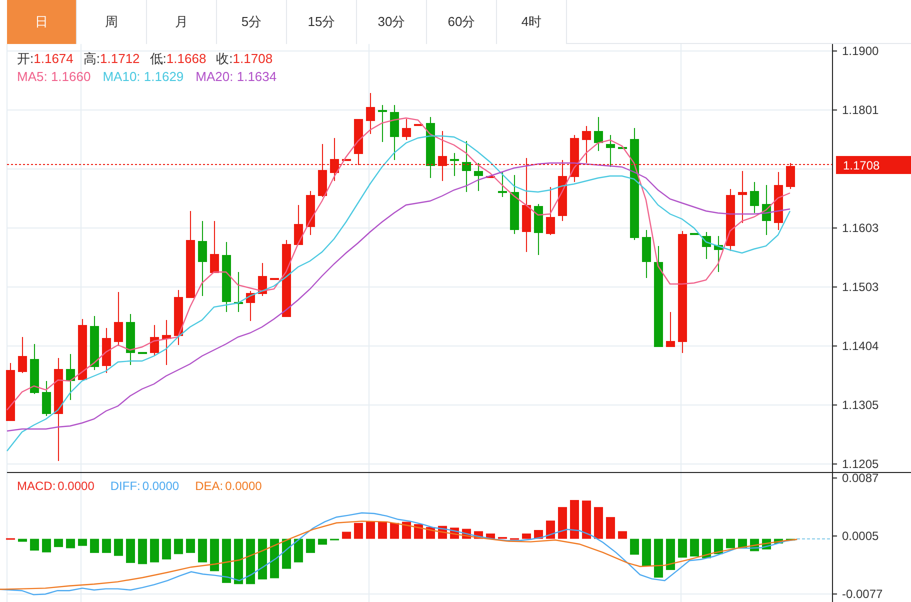 This screenshot has width=911, height=602. I want to click on timeframe-tab: 60分, so click(462, 22).